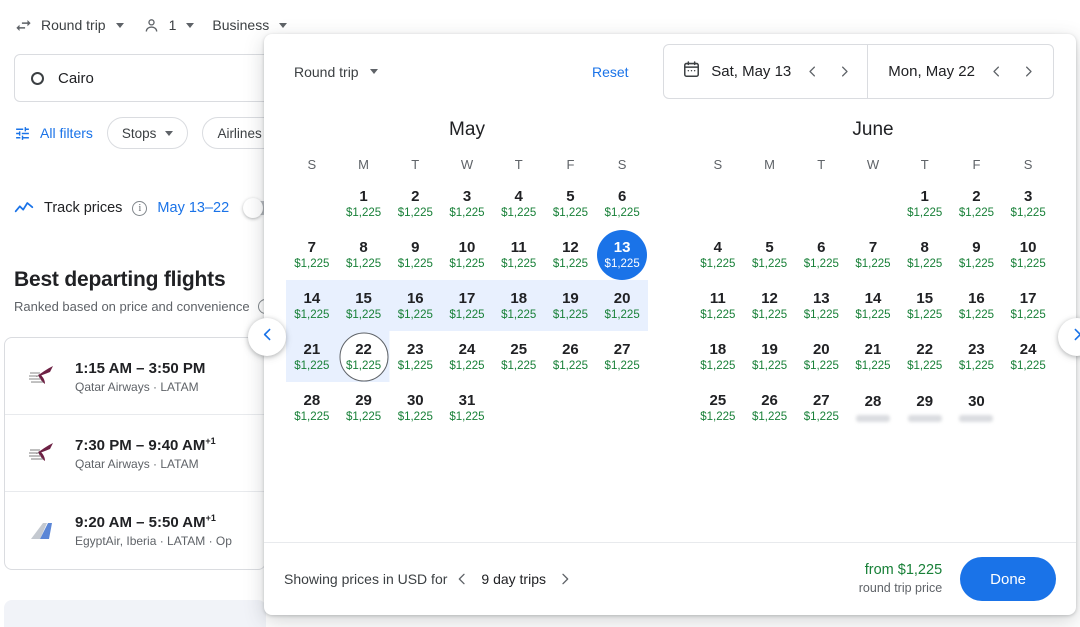 This screenshot has width=1080, height=627. Describe the element at coordinates (996, 71) in the screenshot. I see `return-prev-day-button` at that location.